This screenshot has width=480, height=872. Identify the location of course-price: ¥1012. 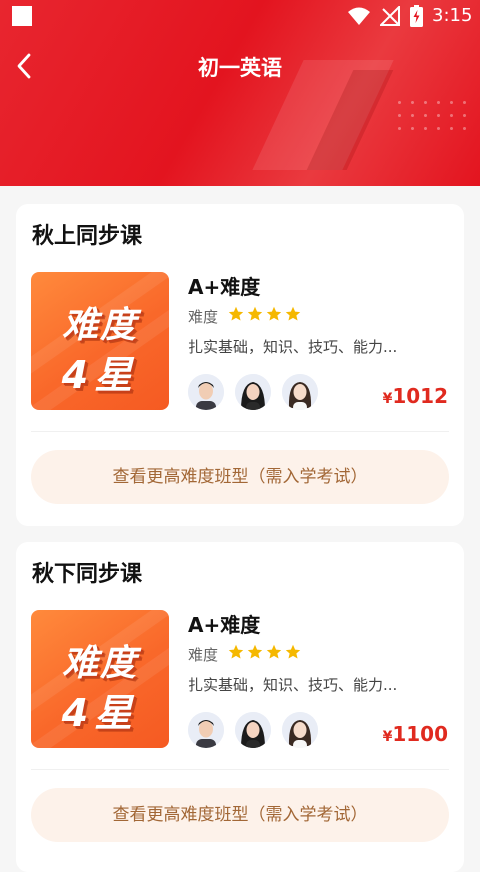
(415, 396).